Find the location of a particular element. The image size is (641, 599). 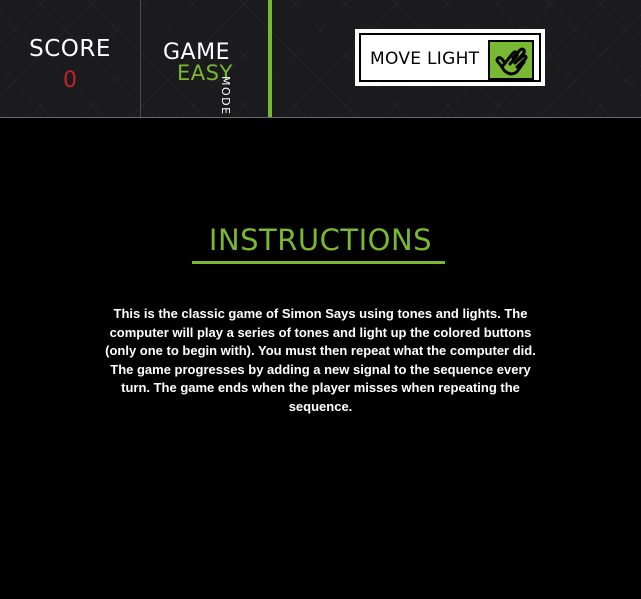

game-mode-panel: GAME EASY MODE is located at coordinates (206, 58).